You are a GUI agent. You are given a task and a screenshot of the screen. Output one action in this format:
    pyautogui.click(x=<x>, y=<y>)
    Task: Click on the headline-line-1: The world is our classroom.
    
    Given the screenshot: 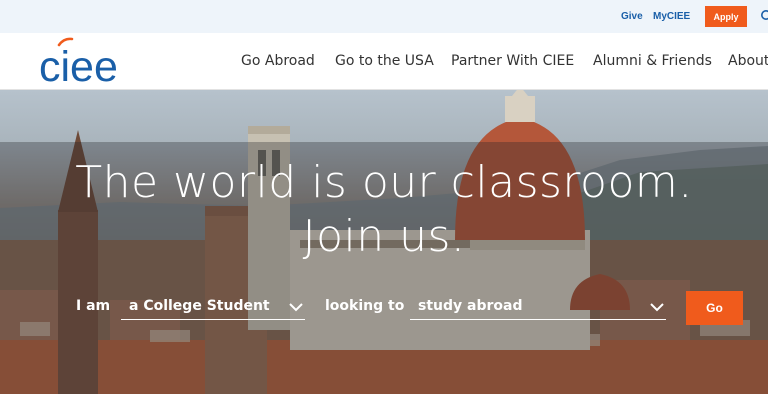 What is the action you would take?
    pyautogui.click(x=384, y=182)
    